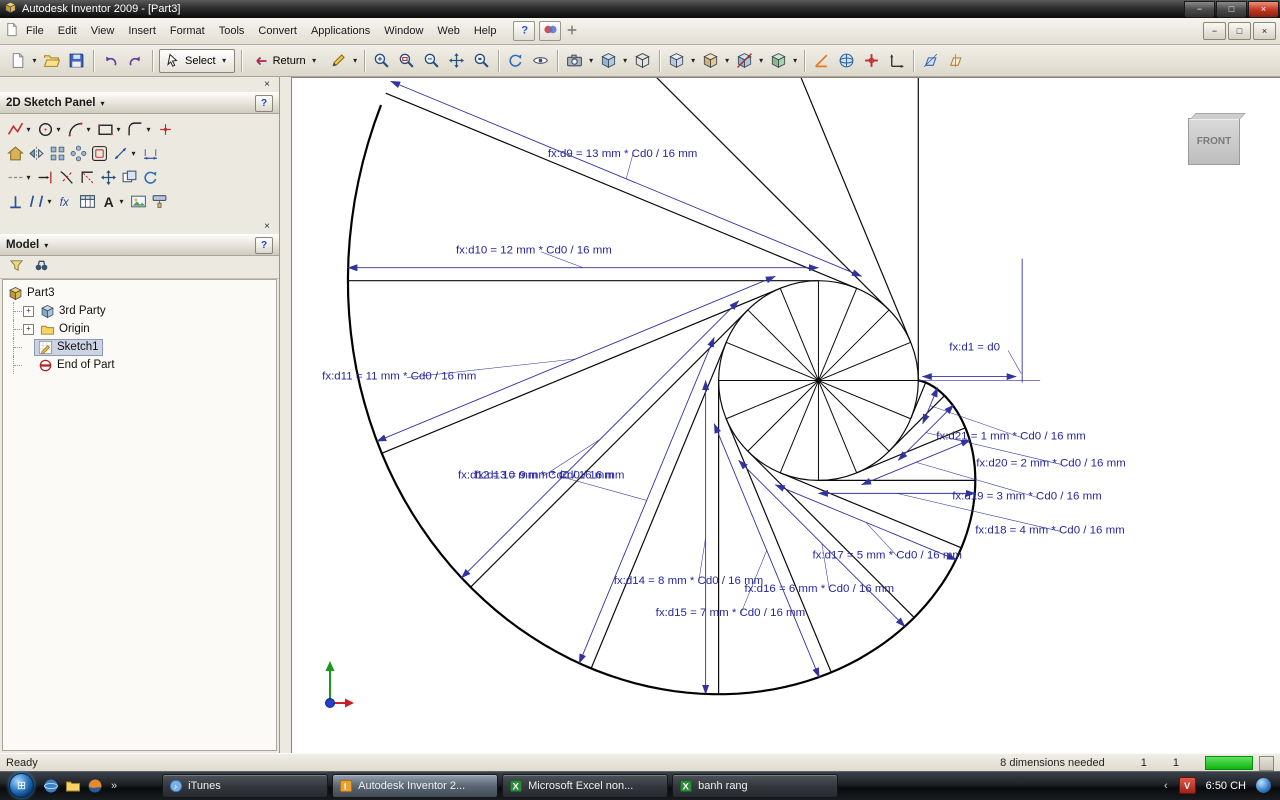 This screenshot has height=800, width=1280. I want to click on look-at-button, so click(540, 60).